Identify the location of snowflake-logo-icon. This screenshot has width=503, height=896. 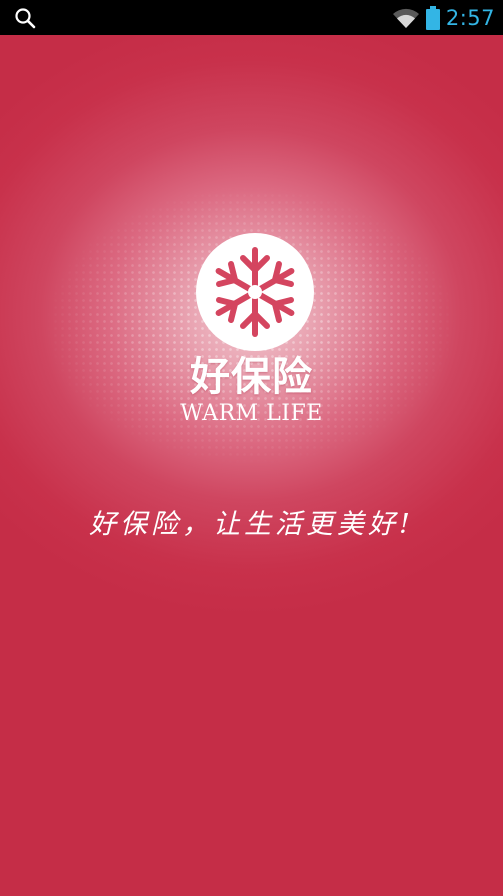
(255, 292).